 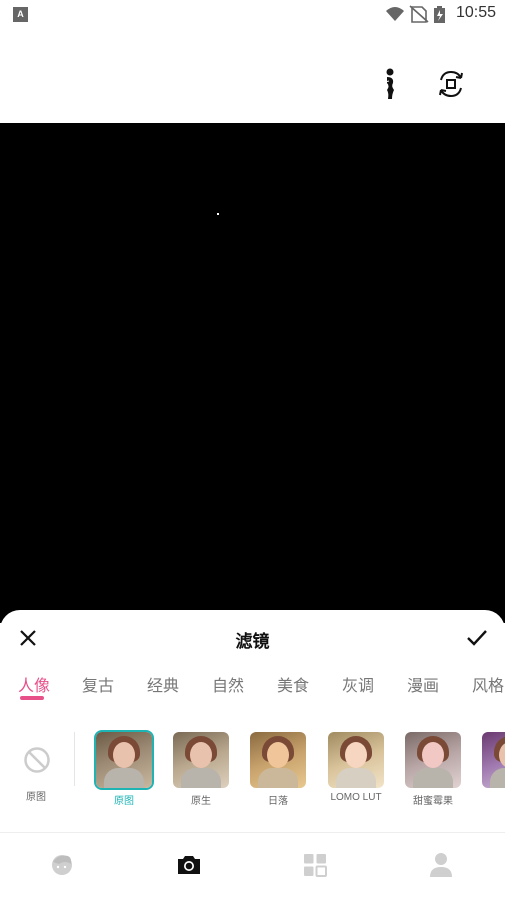 I want to click on camera-icon, so click(x=189, y=865).